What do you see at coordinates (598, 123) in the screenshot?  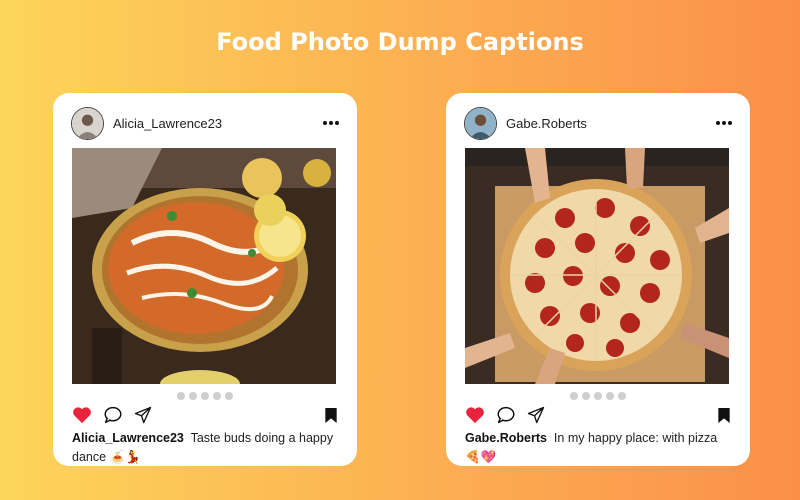 I see `post-header: Gabe.Roberts` at bounding box center [598, 123].